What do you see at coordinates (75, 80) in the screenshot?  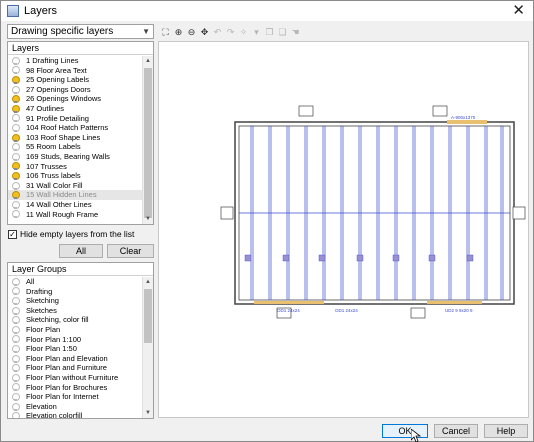 I see `layer-item: 25 Opening Labels` at bounding box center [75, 80].